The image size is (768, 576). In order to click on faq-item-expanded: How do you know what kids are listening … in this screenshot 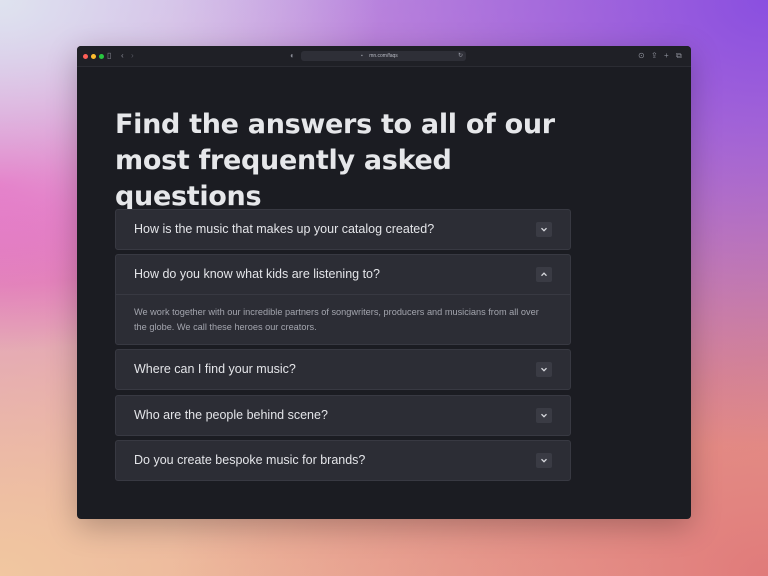, I will do `click(343, 299)`.